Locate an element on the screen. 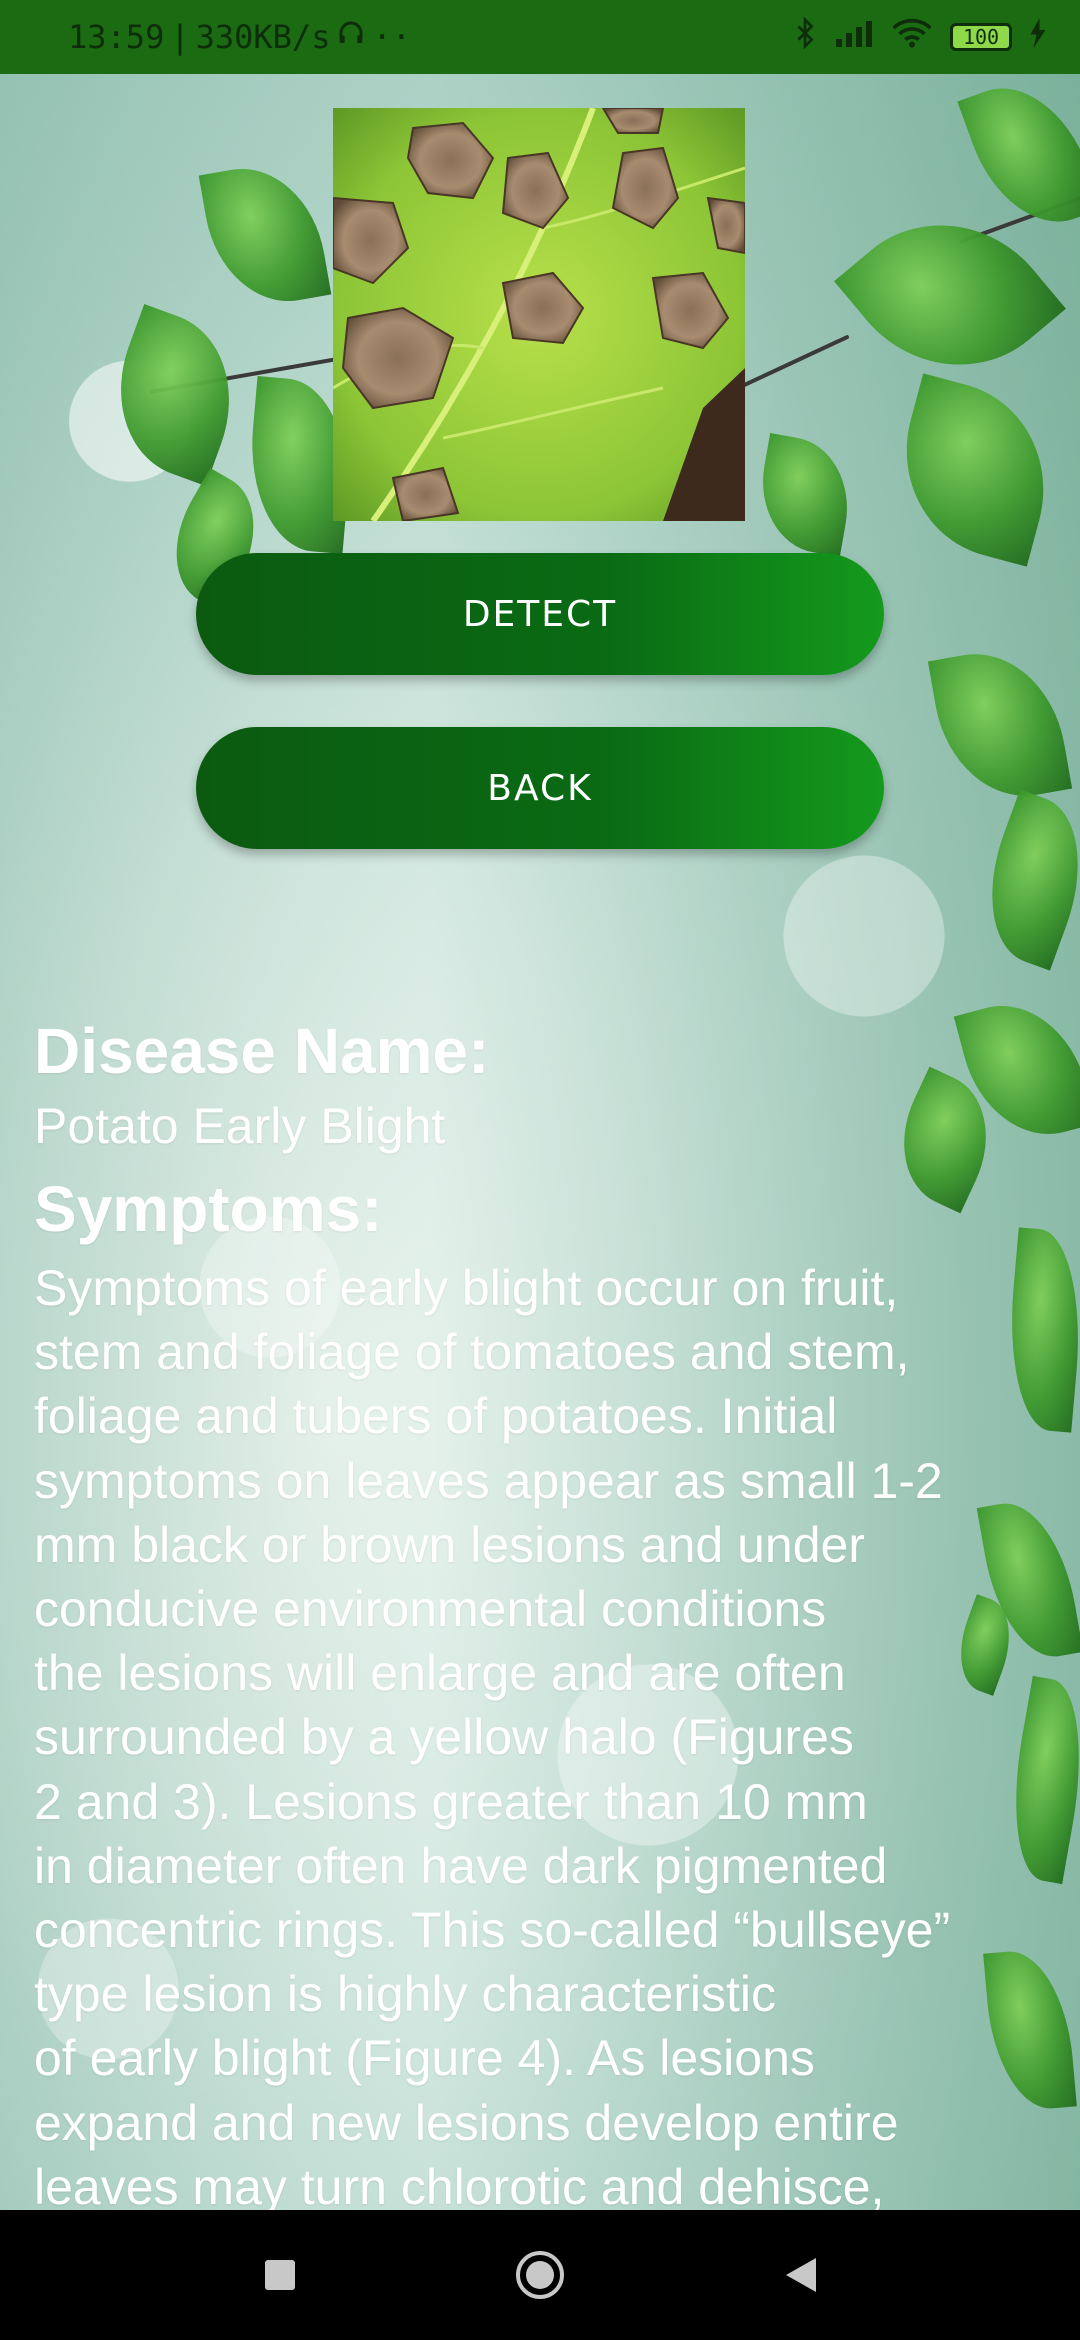 This screenshot has width=1080, height=2340. more-dots-icon: ·· is located at coordinates (391, 37).